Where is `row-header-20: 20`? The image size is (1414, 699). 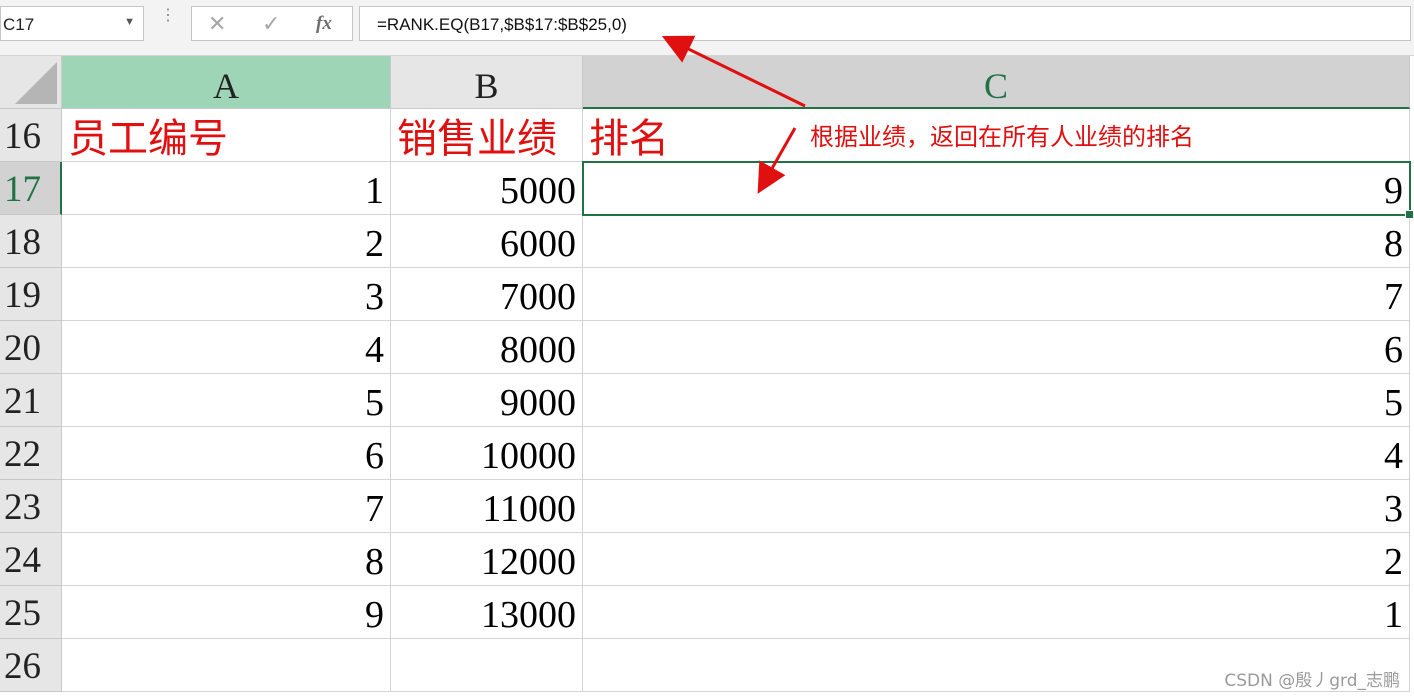
row-header-20: 20 is located at coordinates (31, 347).